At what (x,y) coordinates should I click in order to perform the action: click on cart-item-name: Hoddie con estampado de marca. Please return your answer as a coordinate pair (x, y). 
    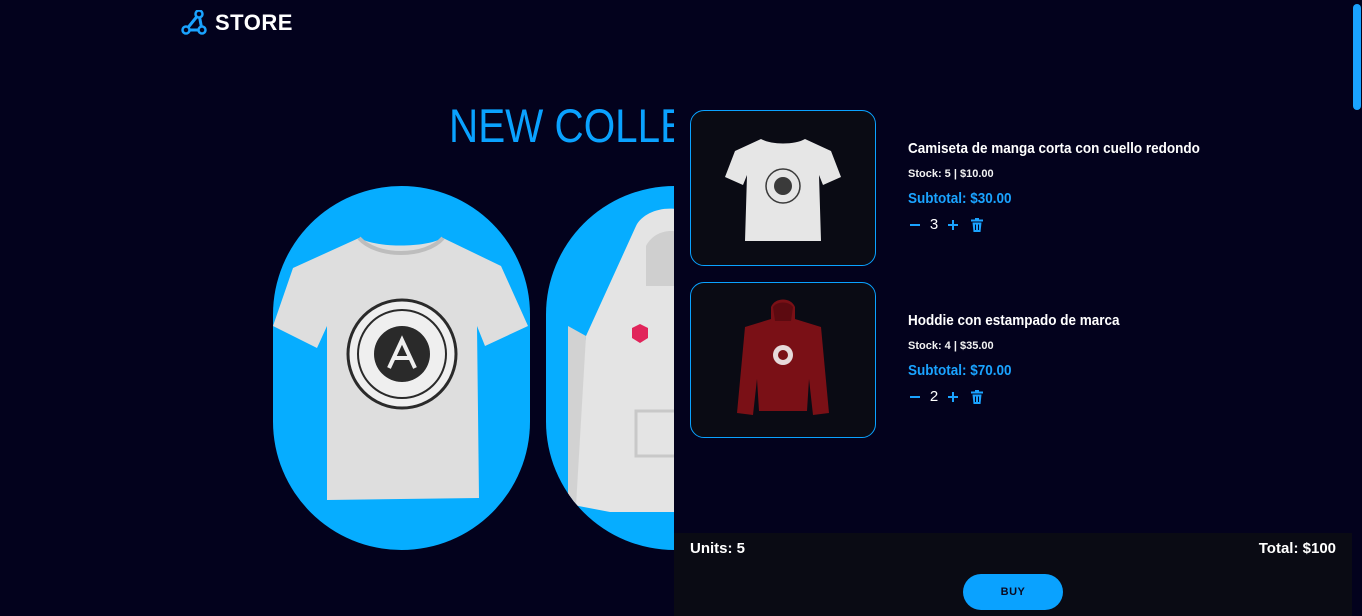
    Looking at the image, I should click on (1014, 320).